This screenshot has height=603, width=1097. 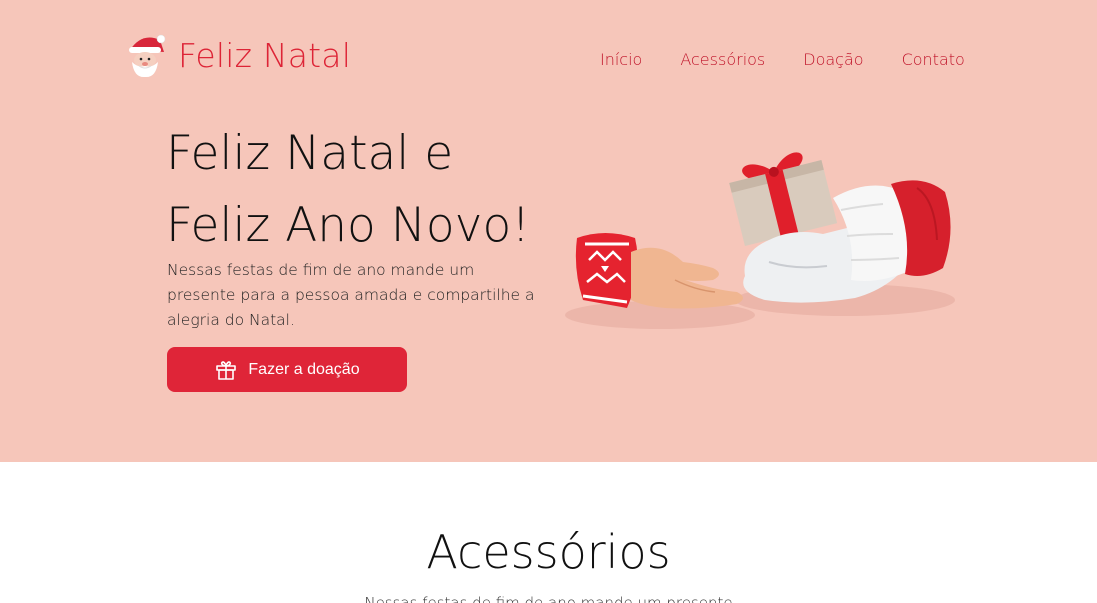 I want to click on hands-giving-gift-illustration, so click(x=760, y=240).